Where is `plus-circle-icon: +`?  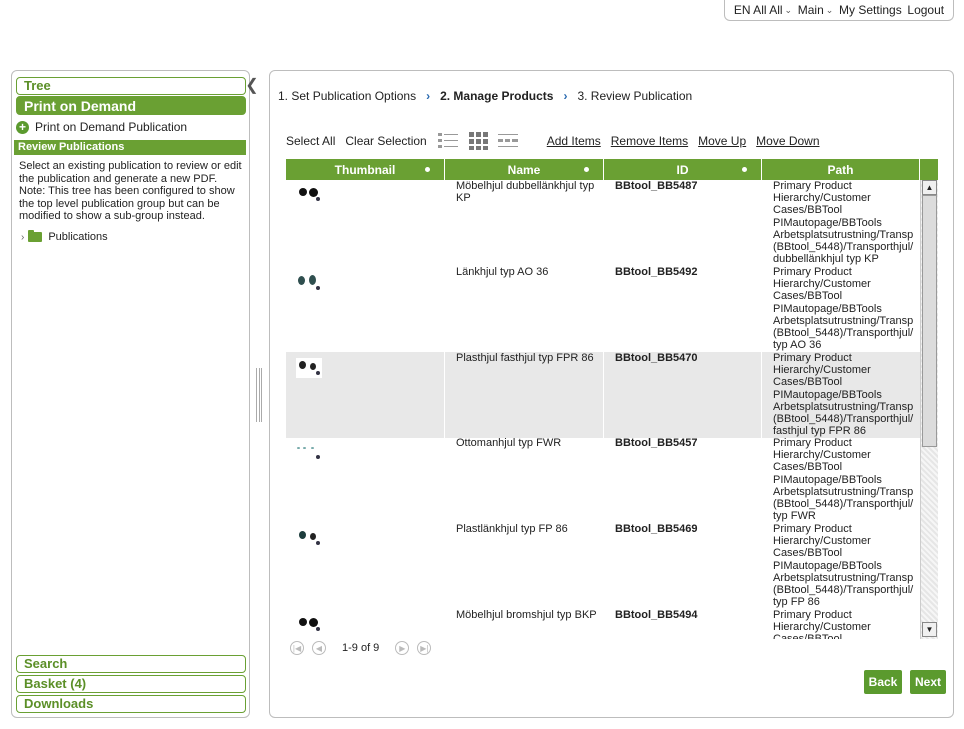 plus-circle-icon: + is located at coordinates (22, 127).